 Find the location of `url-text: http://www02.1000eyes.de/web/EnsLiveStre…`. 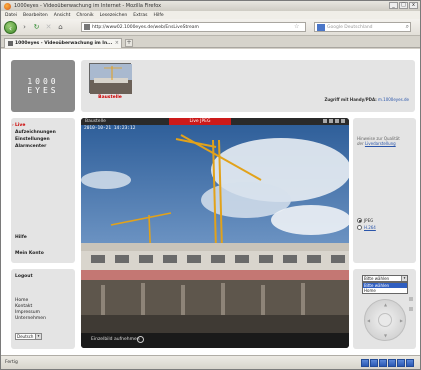

url-text: http://www02.1000eyes.de/web/EnsLiveStre… is located at coordinates (145, 27).